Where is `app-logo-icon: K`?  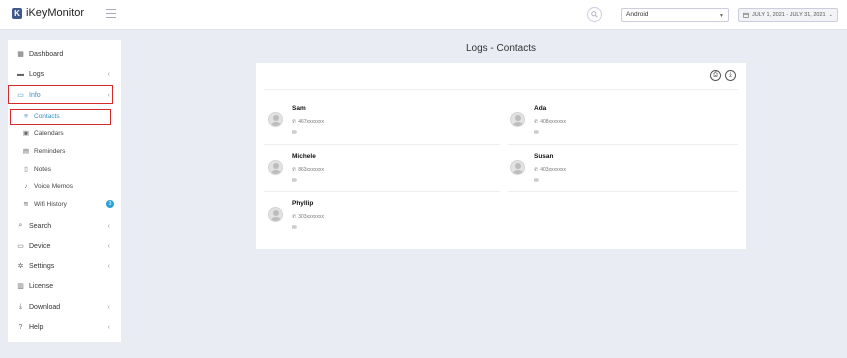 app-logo-icon: K is located at coordinates (17, 13).